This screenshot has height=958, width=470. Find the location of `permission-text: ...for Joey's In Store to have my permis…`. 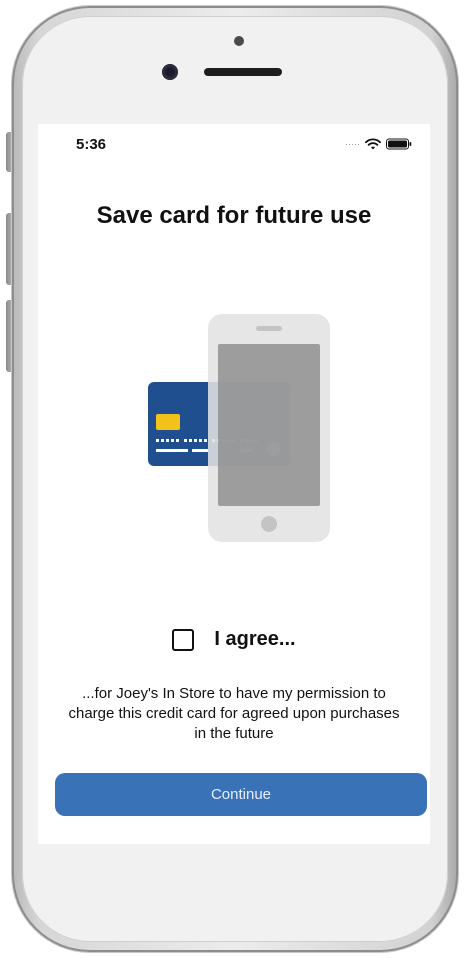

permission-text: ...for Joey's In Store to have my permis… is located at coordinates (234, 713).